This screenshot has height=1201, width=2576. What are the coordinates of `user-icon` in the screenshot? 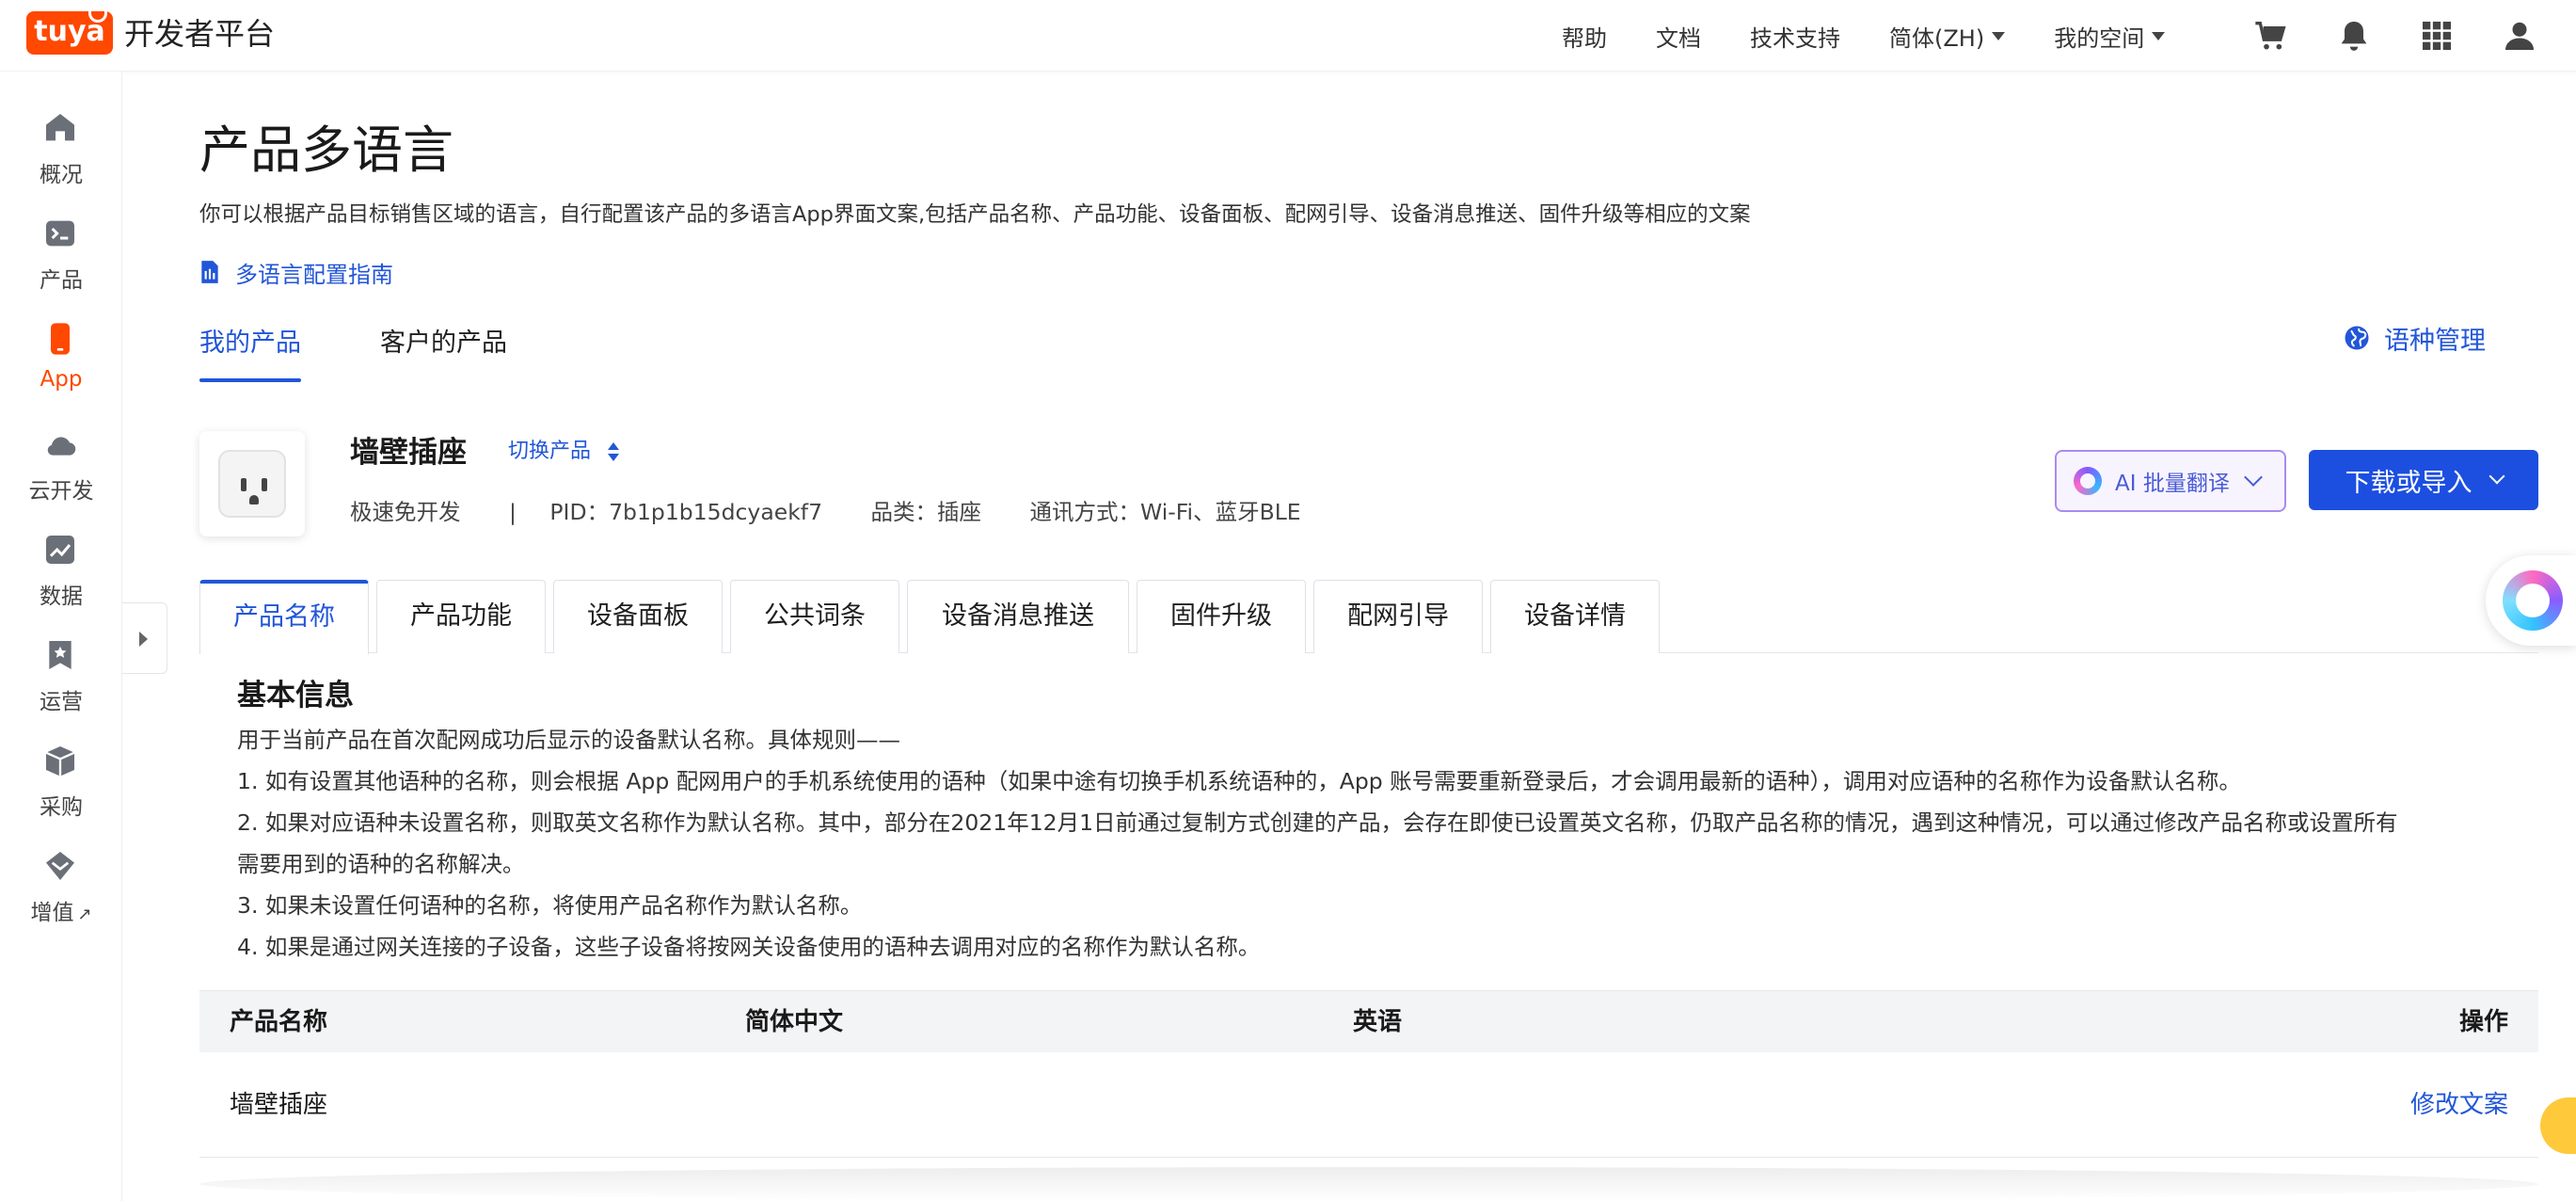 It's located at (2519, 36).